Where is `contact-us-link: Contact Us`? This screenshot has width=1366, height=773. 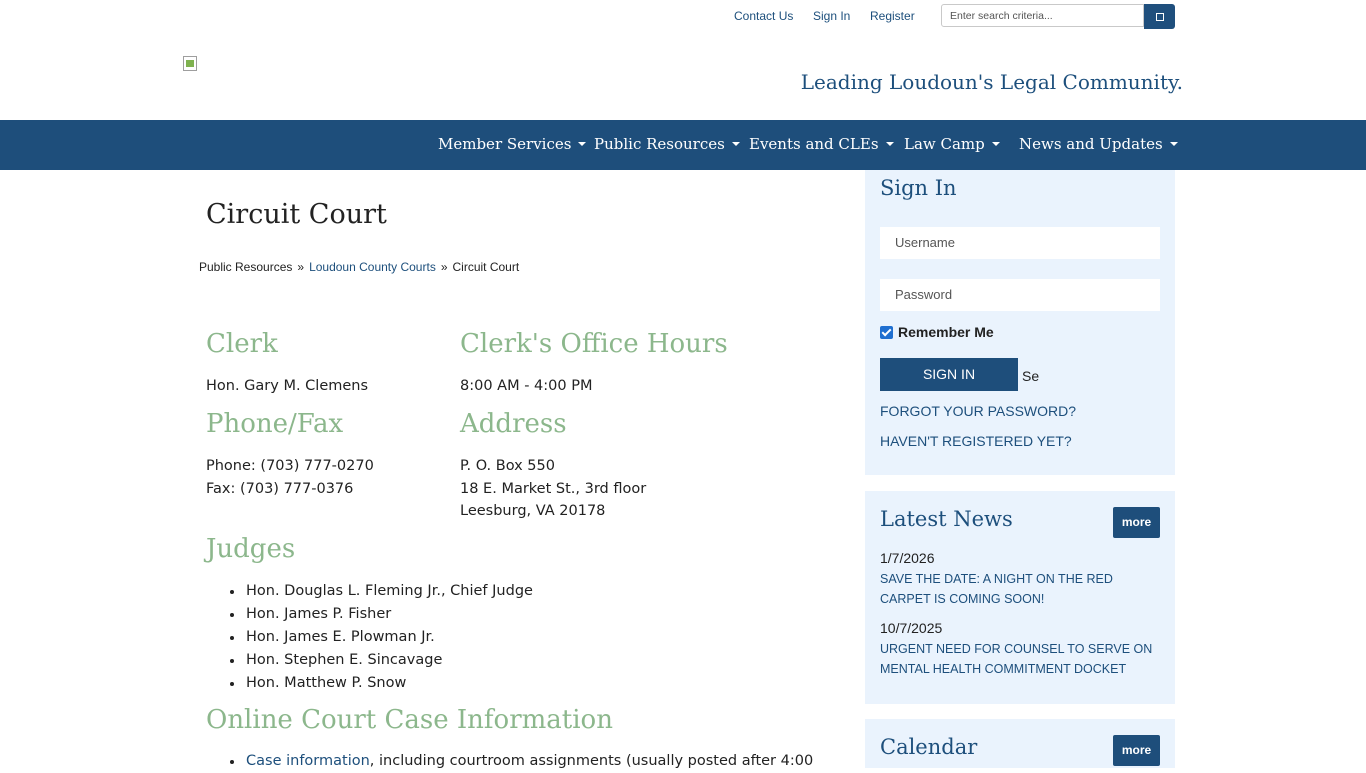 contact-us-link: Contact Us is located at coordinates (763, 16).